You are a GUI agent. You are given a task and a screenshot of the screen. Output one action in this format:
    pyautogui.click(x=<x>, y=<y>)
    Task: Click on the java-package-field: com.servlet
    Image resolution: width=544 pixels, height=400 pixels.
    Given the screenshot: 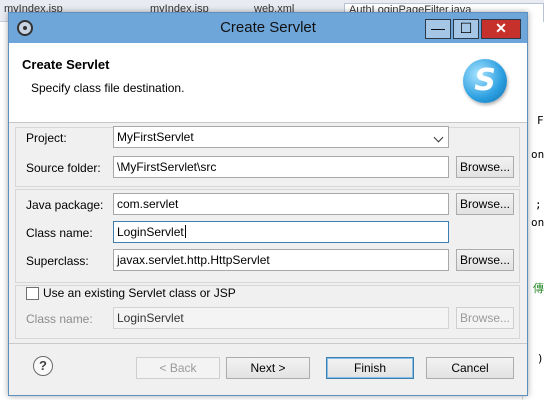 What is the action you would take?
    pyautogui.click(x=281, y=204)
    